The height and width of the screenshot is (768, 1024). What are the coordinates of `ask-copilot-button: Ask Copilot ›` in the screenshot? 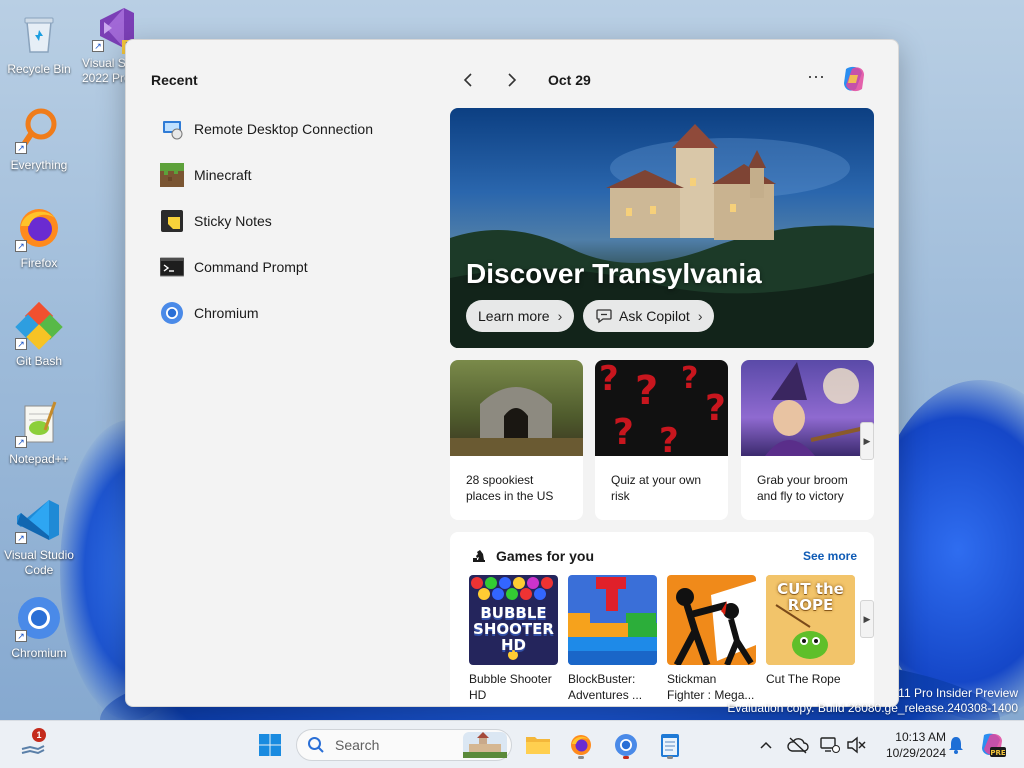 It's located at (649, 316).